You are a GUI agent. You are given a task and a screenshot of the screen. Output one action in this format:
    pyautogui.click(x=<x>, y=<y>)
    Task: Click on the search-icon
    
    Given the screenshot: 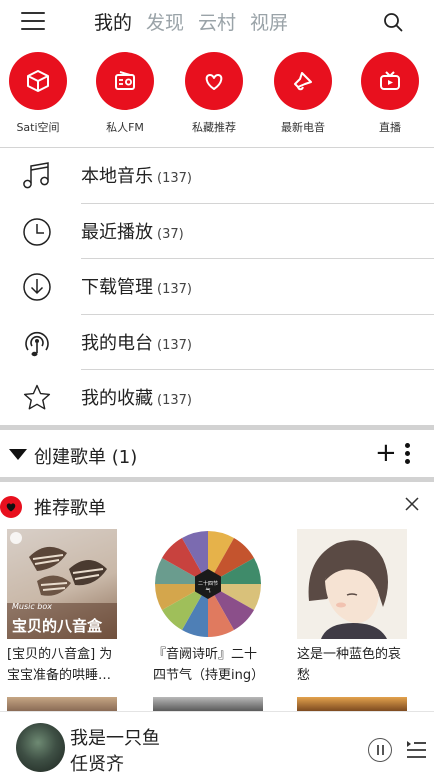 What is the action you would take?
    pyautogui.click(x=393, y=22)
    